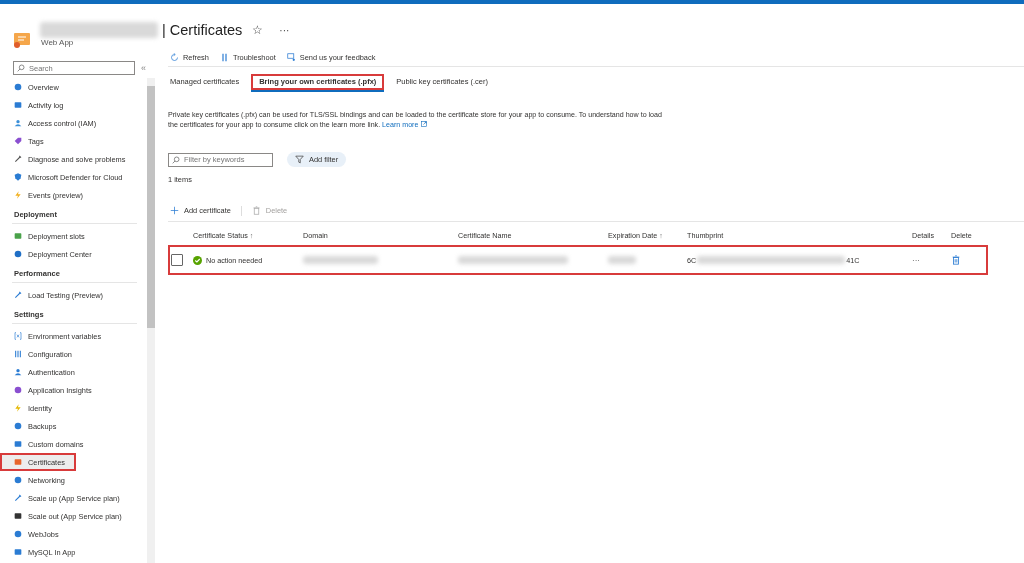 The width and height of the screenshot is (1024, 563). What do you see at coordinates (18, 195) in the screenshot?
I see `lightning-icon` at bounding box center [18, 195].